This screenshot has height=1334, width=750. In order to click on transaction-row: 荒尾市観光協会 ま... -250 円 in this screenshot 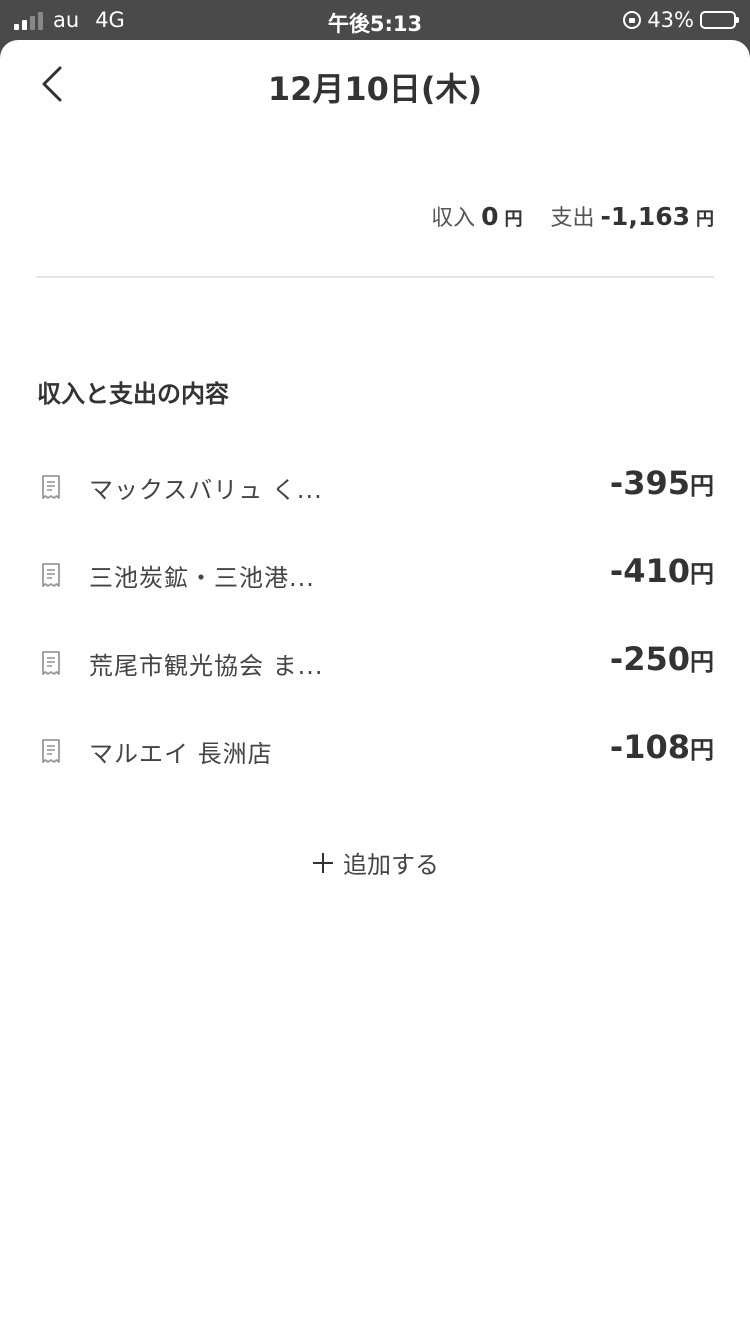, I will do `click(375, 660)`.